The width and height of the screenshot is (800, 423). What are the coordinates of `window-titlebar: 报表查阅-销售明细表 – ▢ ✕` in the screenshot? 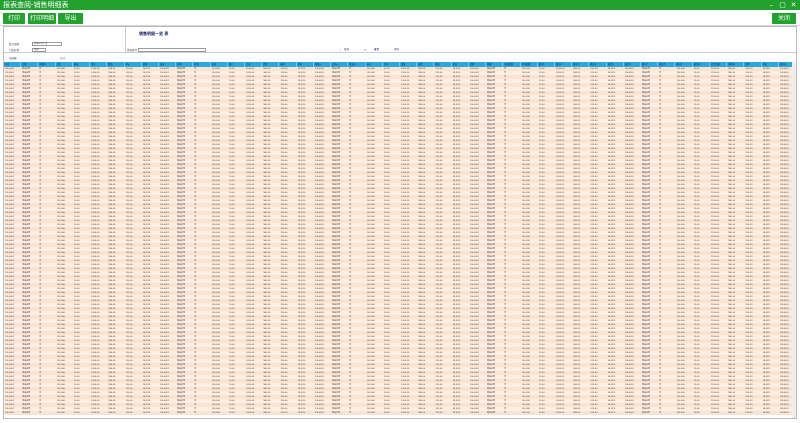 It's located at (400, 5).